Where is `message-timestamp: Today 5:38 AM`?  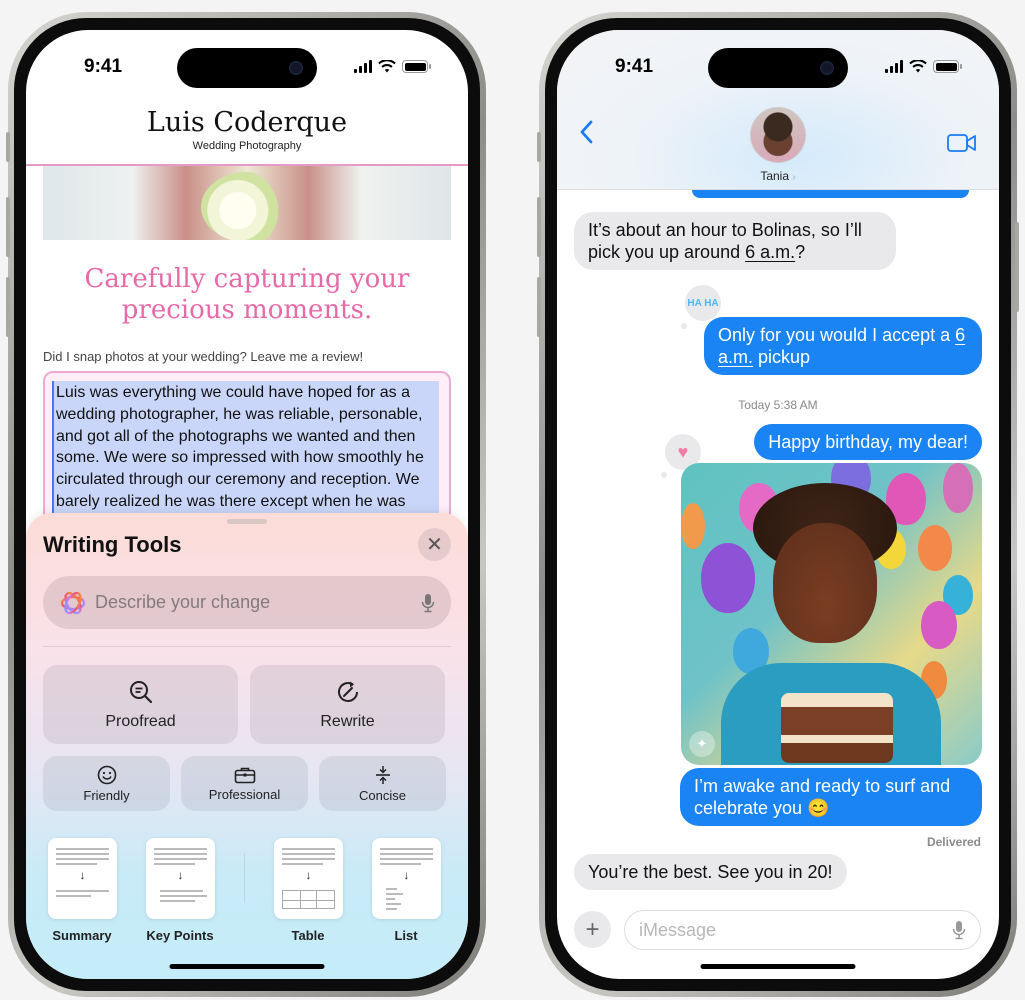 message-timestamp: Today 5:38 AM is located at coordinates (778, 405).